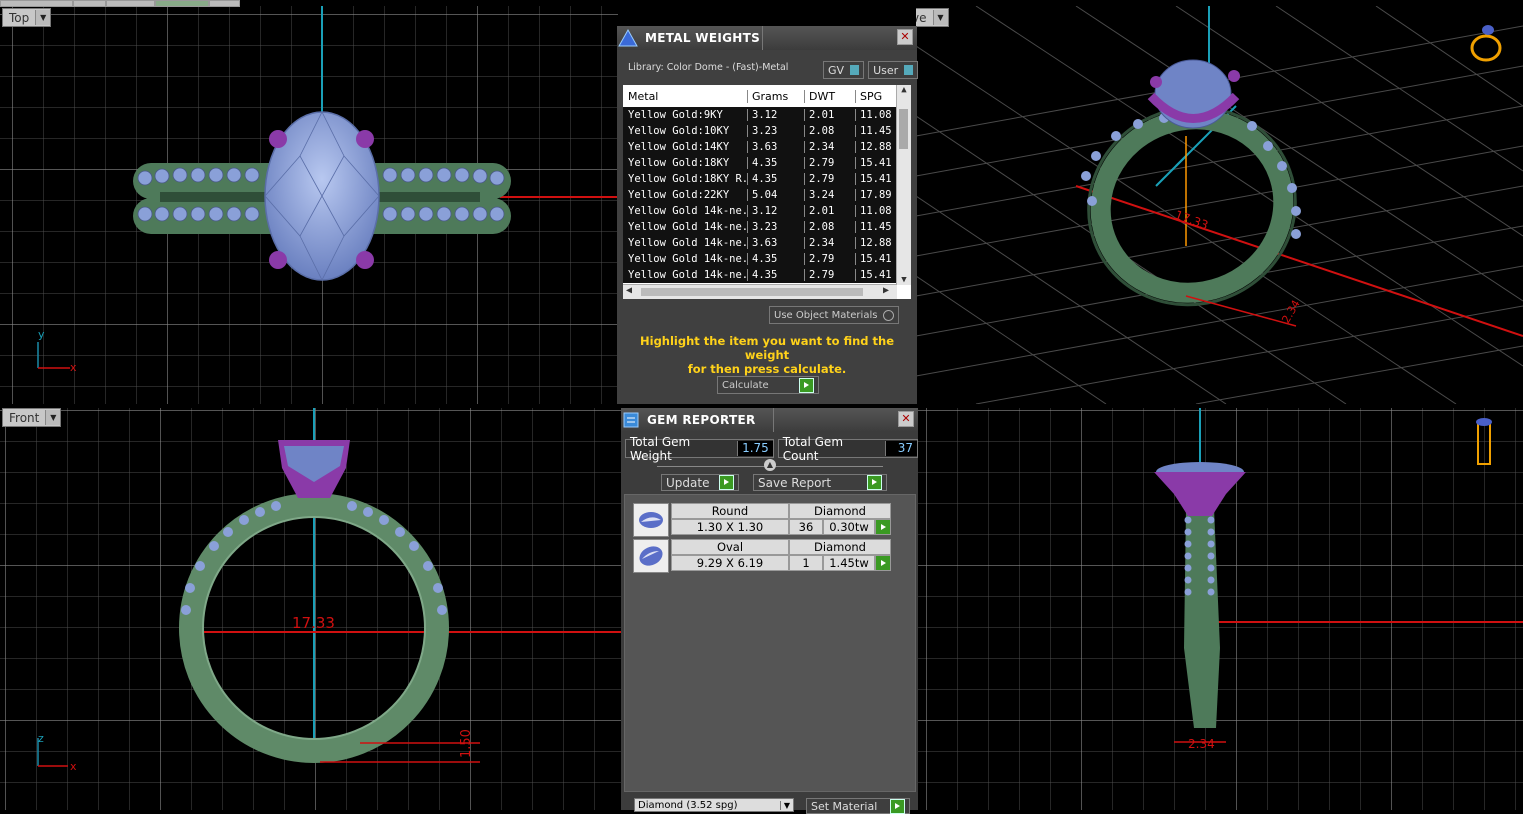 The width and height of the screenshot is (1523, 814). I want to click on library-label: Library: Color Dome - (Fast)-Metal, so click(708, 67).